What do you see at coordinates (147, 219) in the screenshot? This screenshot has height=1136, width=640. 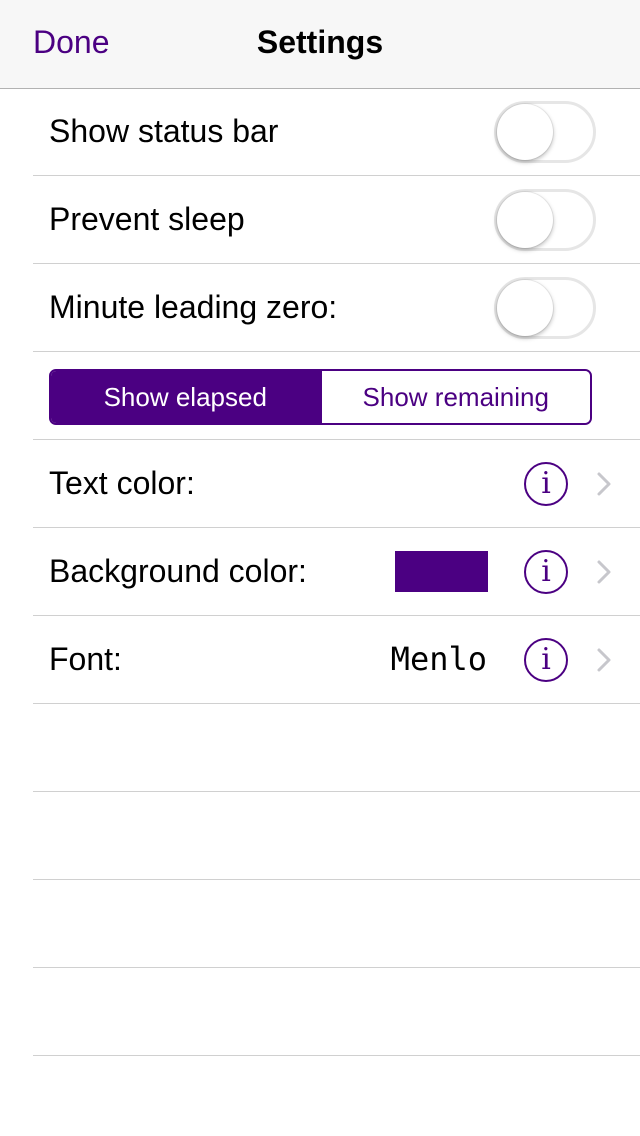 I see `prevent-sleep-label: Prevent sleep` at bounding box center [147, 219].